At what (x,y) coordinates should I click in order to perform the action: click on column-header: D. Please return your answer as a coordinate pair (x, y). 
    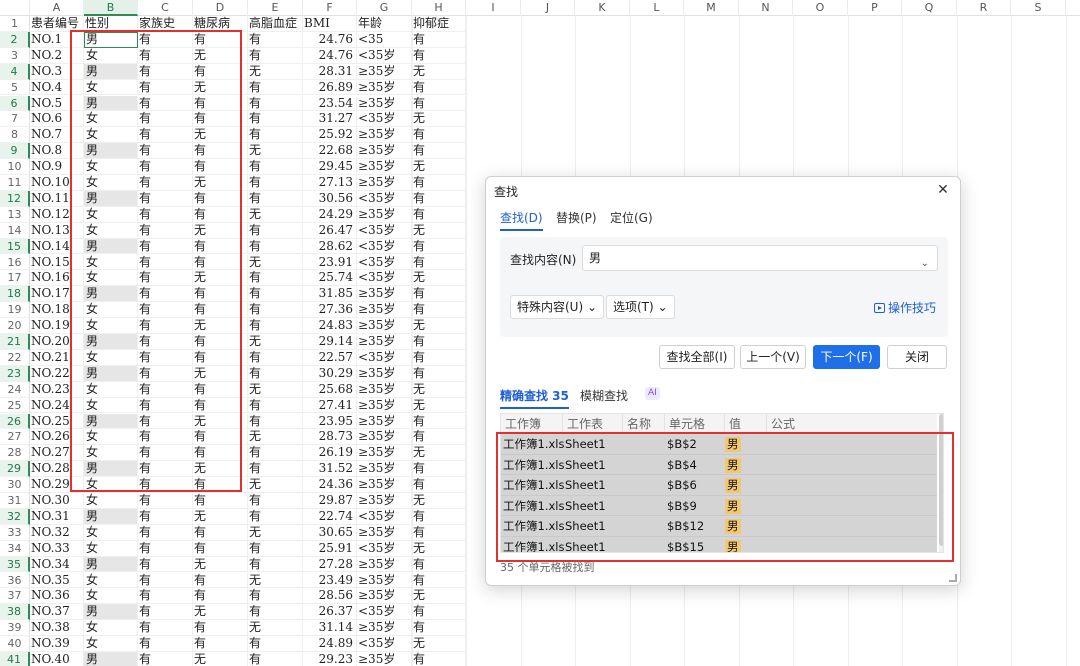
    Looking at the image, I should click on (220, 8).